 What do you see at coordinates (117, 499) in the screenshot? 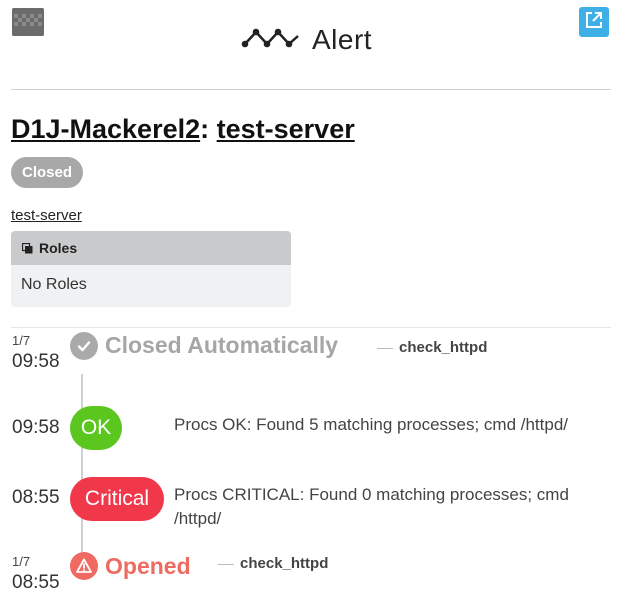
I see `critical-status-pill: Critical` at bounding box center [117, 499].